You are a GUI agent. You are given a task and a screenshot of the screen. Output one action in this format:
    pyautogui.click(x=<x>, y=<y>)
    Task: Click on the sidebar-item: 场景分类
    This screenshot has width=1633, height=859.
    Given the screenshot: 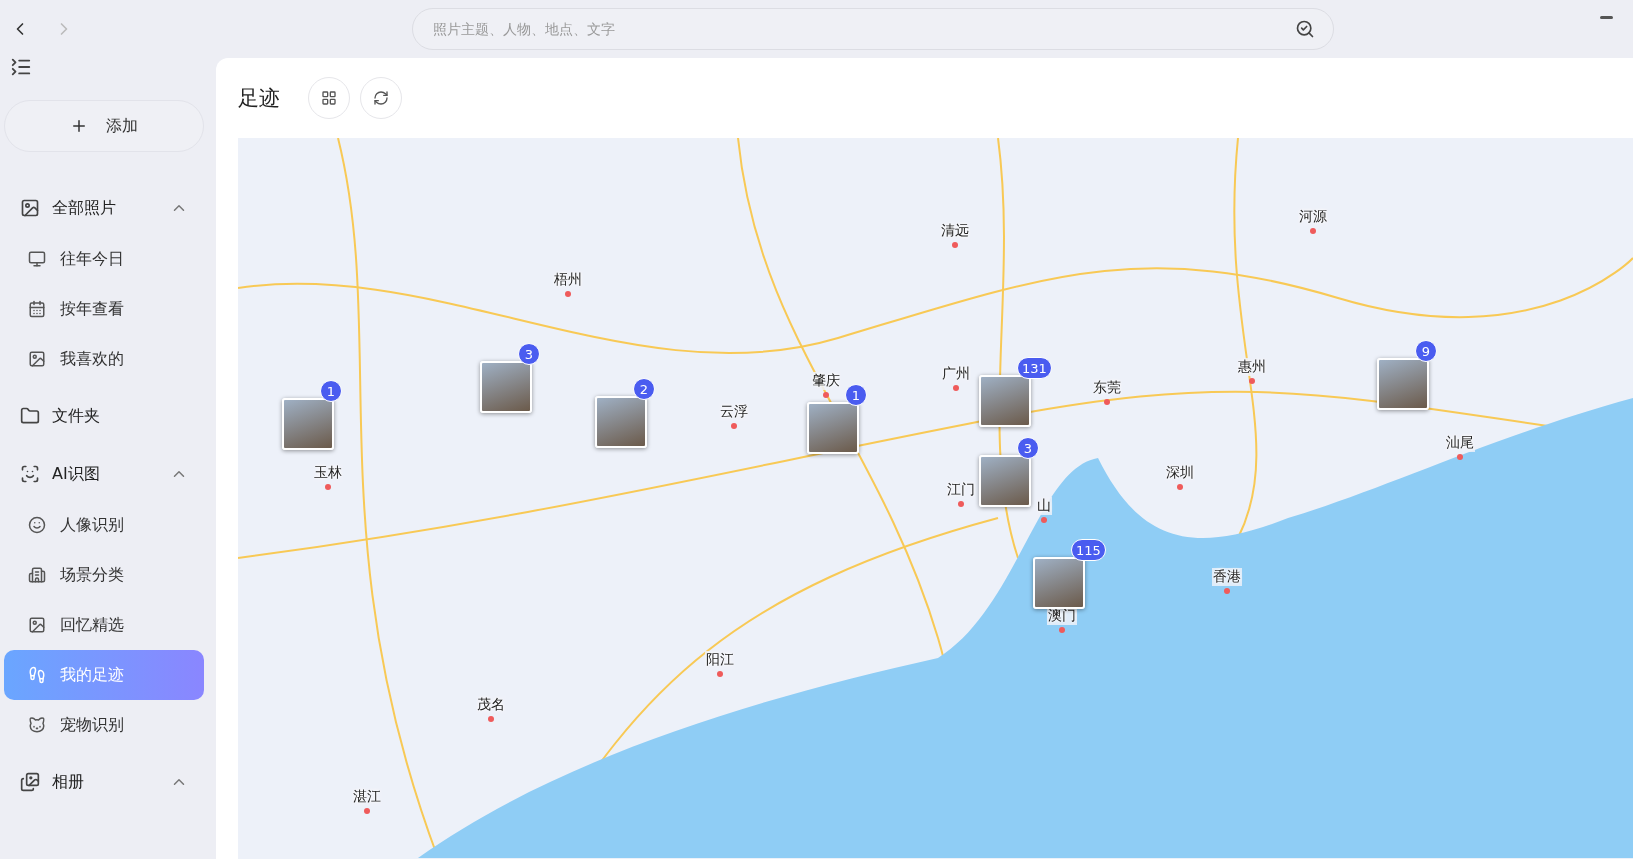 What is the action you would take?
    pyautogui.click(x=104, y=575)
    